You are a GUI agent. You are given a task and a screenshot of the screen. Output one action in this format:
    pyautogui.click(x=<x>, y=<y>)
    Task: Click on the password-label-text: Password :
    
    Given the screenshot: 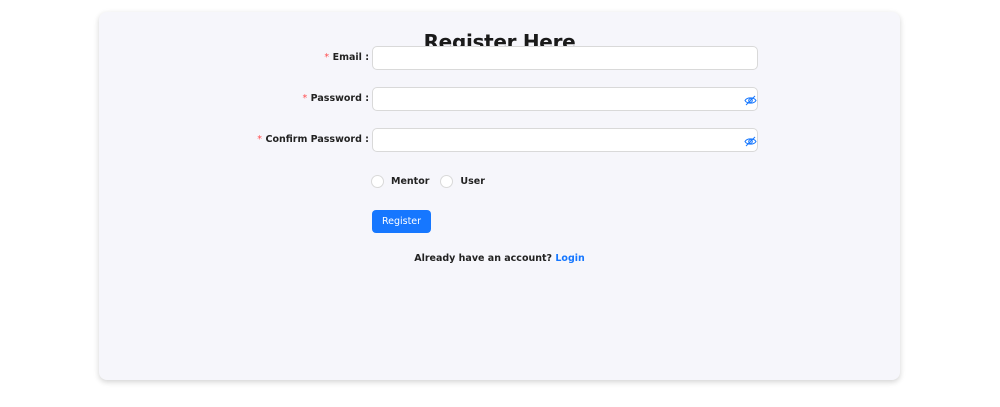 What is the action you would take?
    pyautogui.click(x=339, y=98)
    